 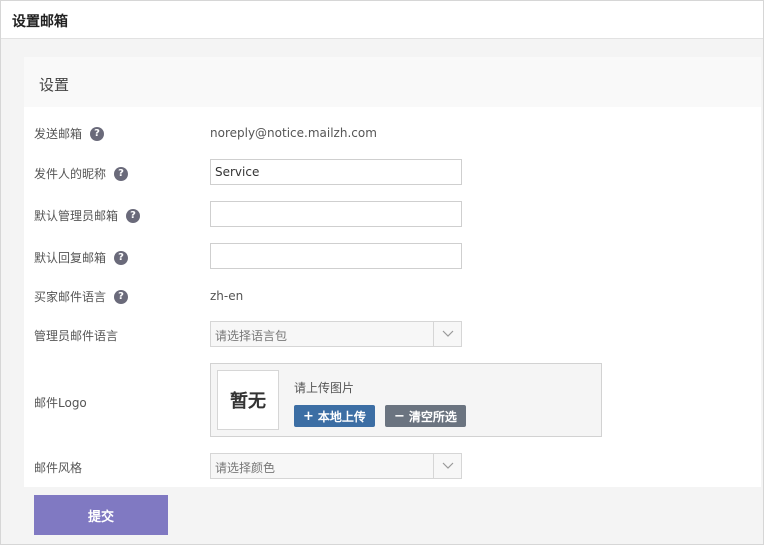 I want to click on sender-nickname-label: 发件人的昵称 ?, so click(x=81, y=173).